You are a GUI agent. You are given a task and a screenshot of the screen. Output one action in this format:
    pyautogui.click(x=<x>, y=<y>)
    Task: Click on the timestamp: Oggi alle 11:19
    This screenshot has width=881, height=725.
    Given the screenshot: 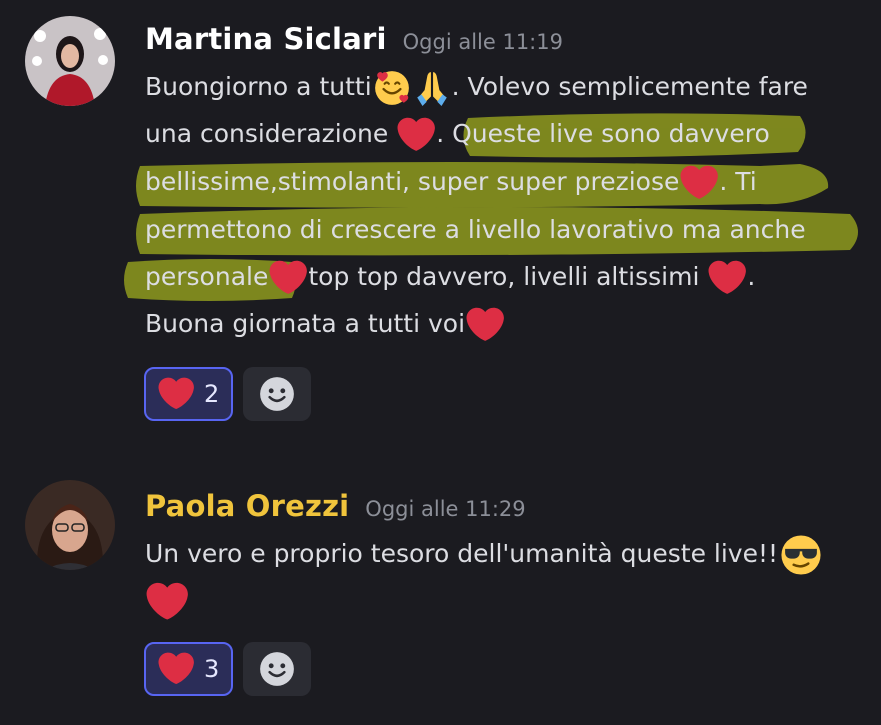 What is the action you would take?
    pyautogui.click(x=482, y=42)
    